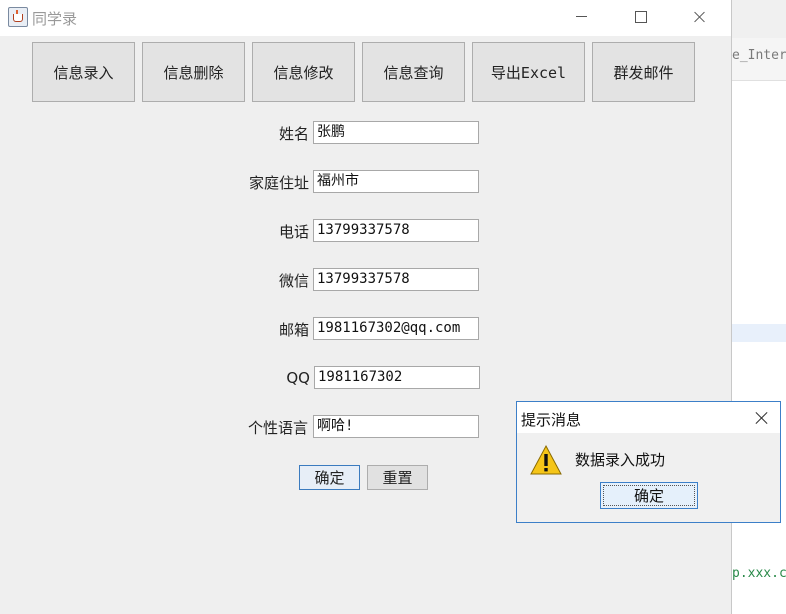 This screenshot has height=614, width=786. I want to click on wechat-field: 13799337578, so click(396, 279).